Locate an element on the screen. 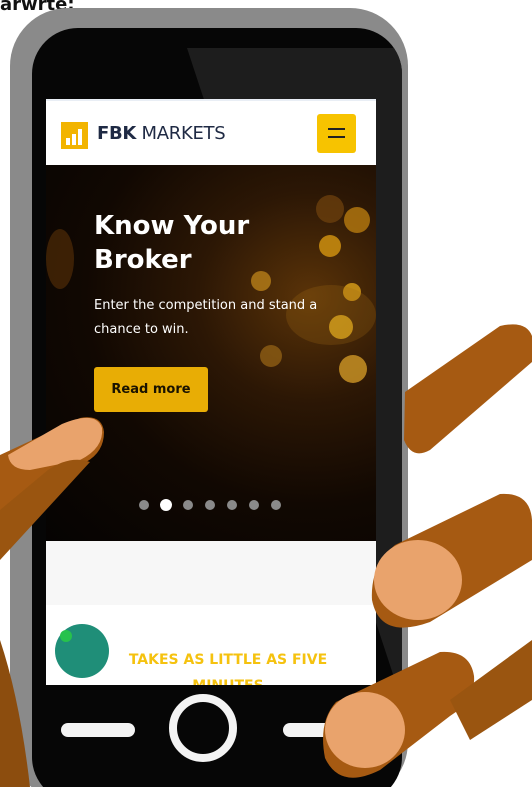  online-status-dot is located at coordinates (66, 636).